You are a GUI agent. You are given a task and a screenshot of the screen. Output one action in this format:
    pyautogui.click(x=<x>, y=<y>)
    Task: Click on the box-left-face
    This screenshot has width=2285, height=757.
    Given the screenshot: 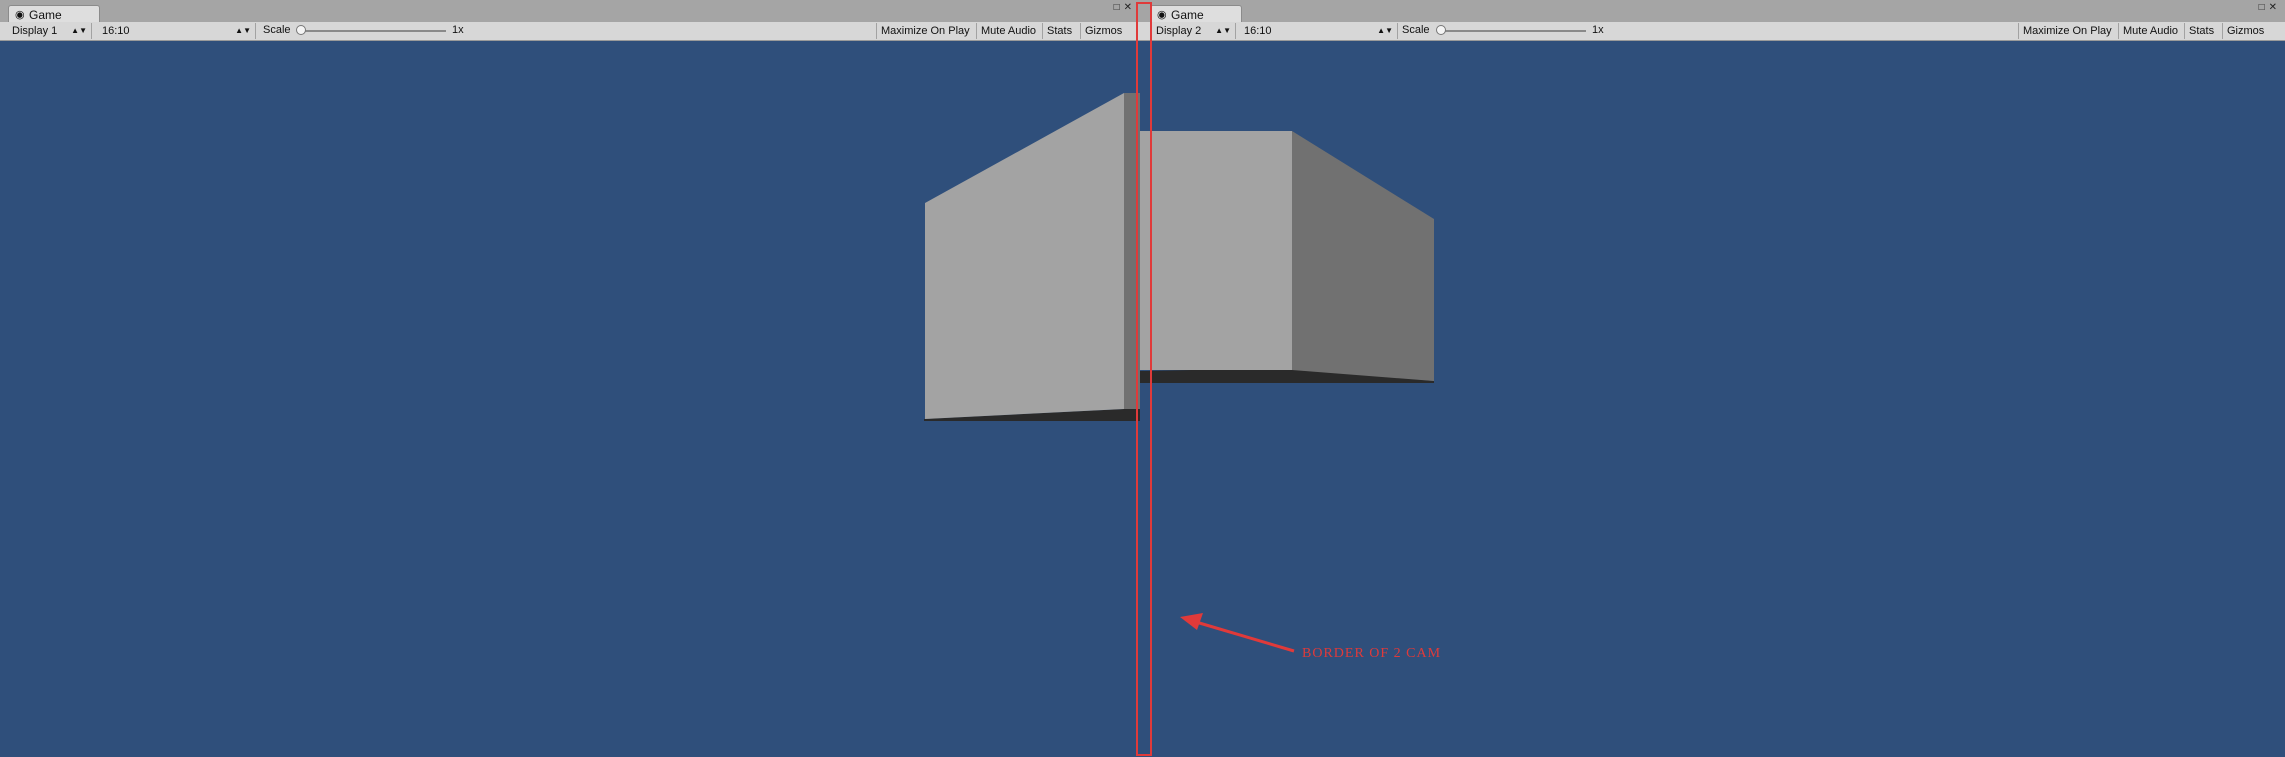 What is the action you would take?
    pyautogui.click(x=1024, y=256)
    